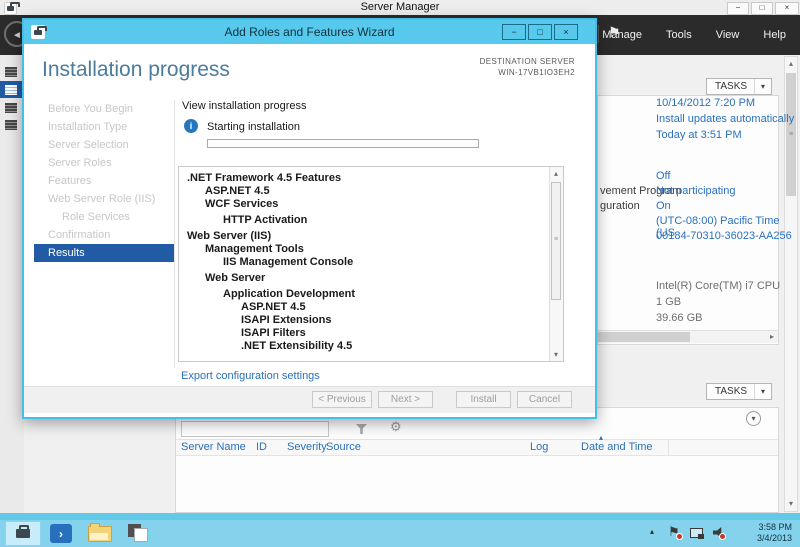 The image size is (800, 547). What do you see at coordinates (738, 8) in the screenshot?
I see `window-minimize-button: −` at bounding box center [738, 8].